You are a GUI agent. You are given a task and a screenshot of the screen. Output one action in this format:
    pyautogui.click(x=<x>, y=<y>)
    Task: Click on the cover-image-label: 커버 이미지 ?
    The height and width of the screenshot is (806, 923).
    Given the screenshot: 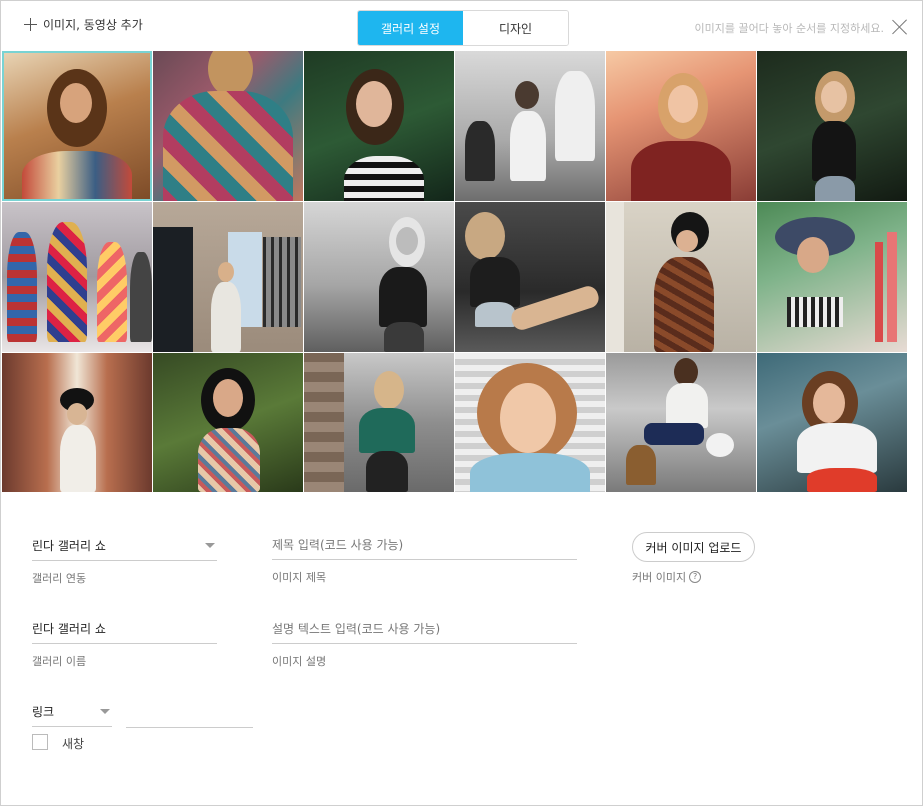 What is the action you would take?
    pyautogui.click(x=667, y=577)
    